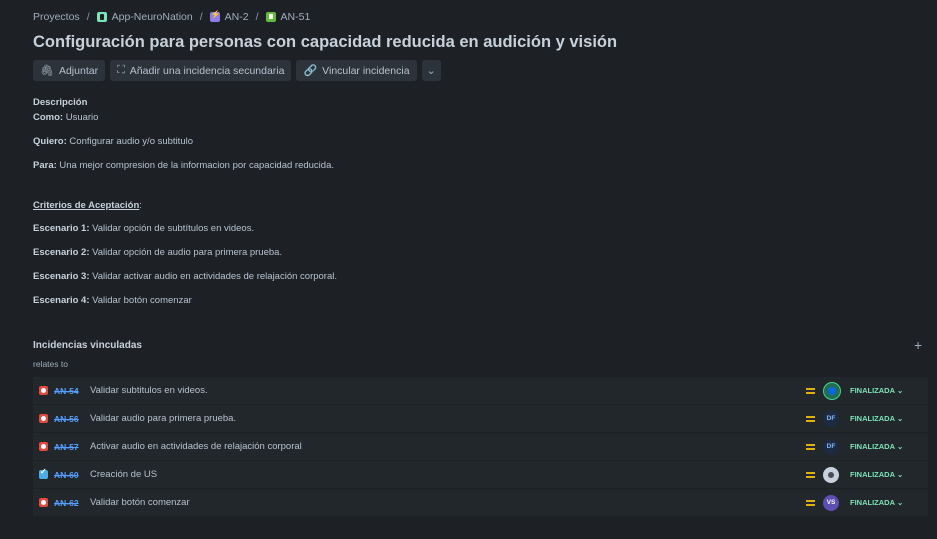 The height and width of the screenshot is (539, 937). Describe the element at coordinates (66, 419) in the screenshot. I see `issue-key: AN-56` at that location.